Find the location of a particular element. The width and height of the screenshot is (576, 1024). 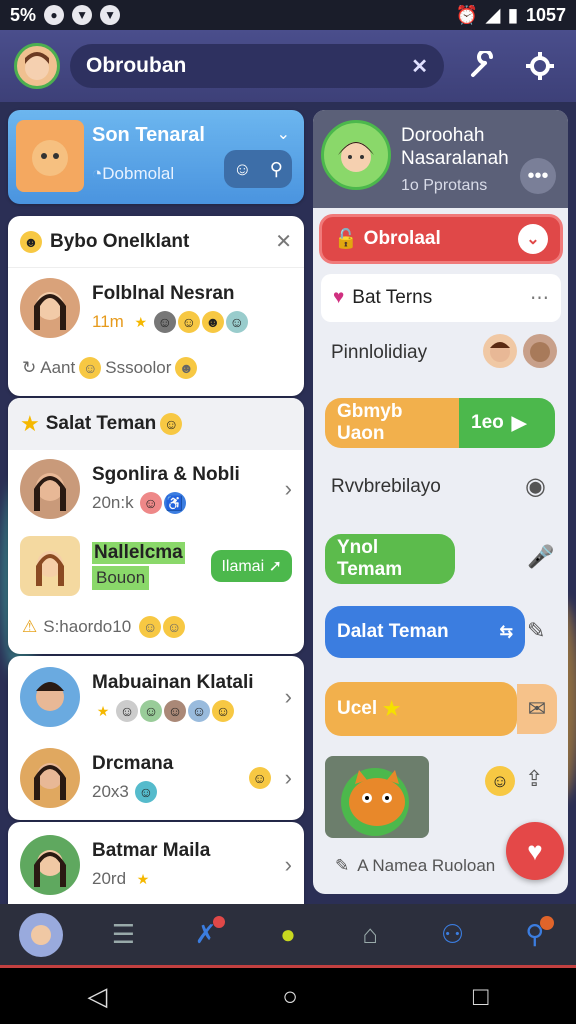

friend-badge-text: Ilamai is located at coordinates (243, 566).